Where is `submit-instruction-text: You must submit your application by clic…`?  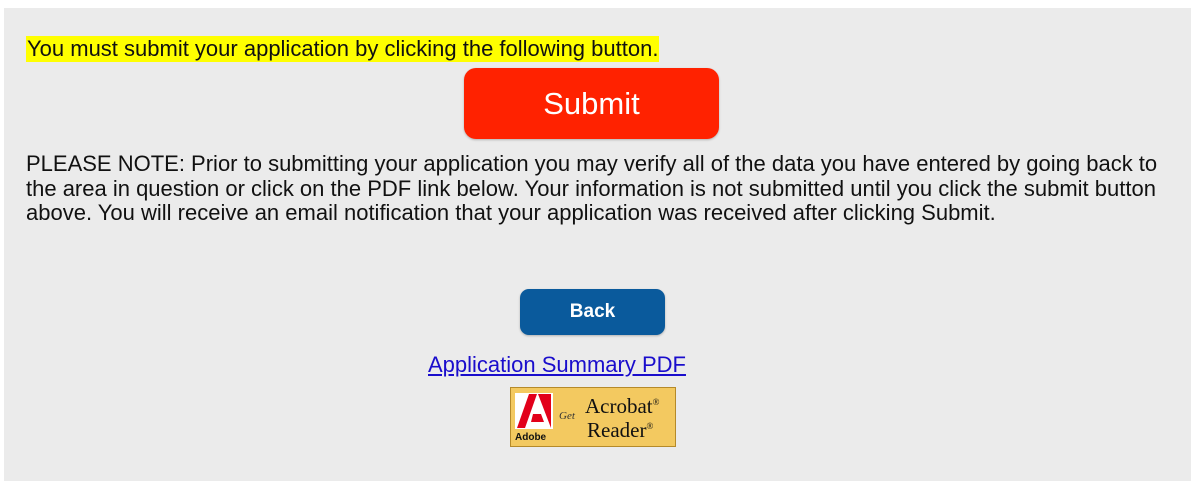
submit-instruction-text: You must submit your application by clic… is located at coordinates (343, 49).